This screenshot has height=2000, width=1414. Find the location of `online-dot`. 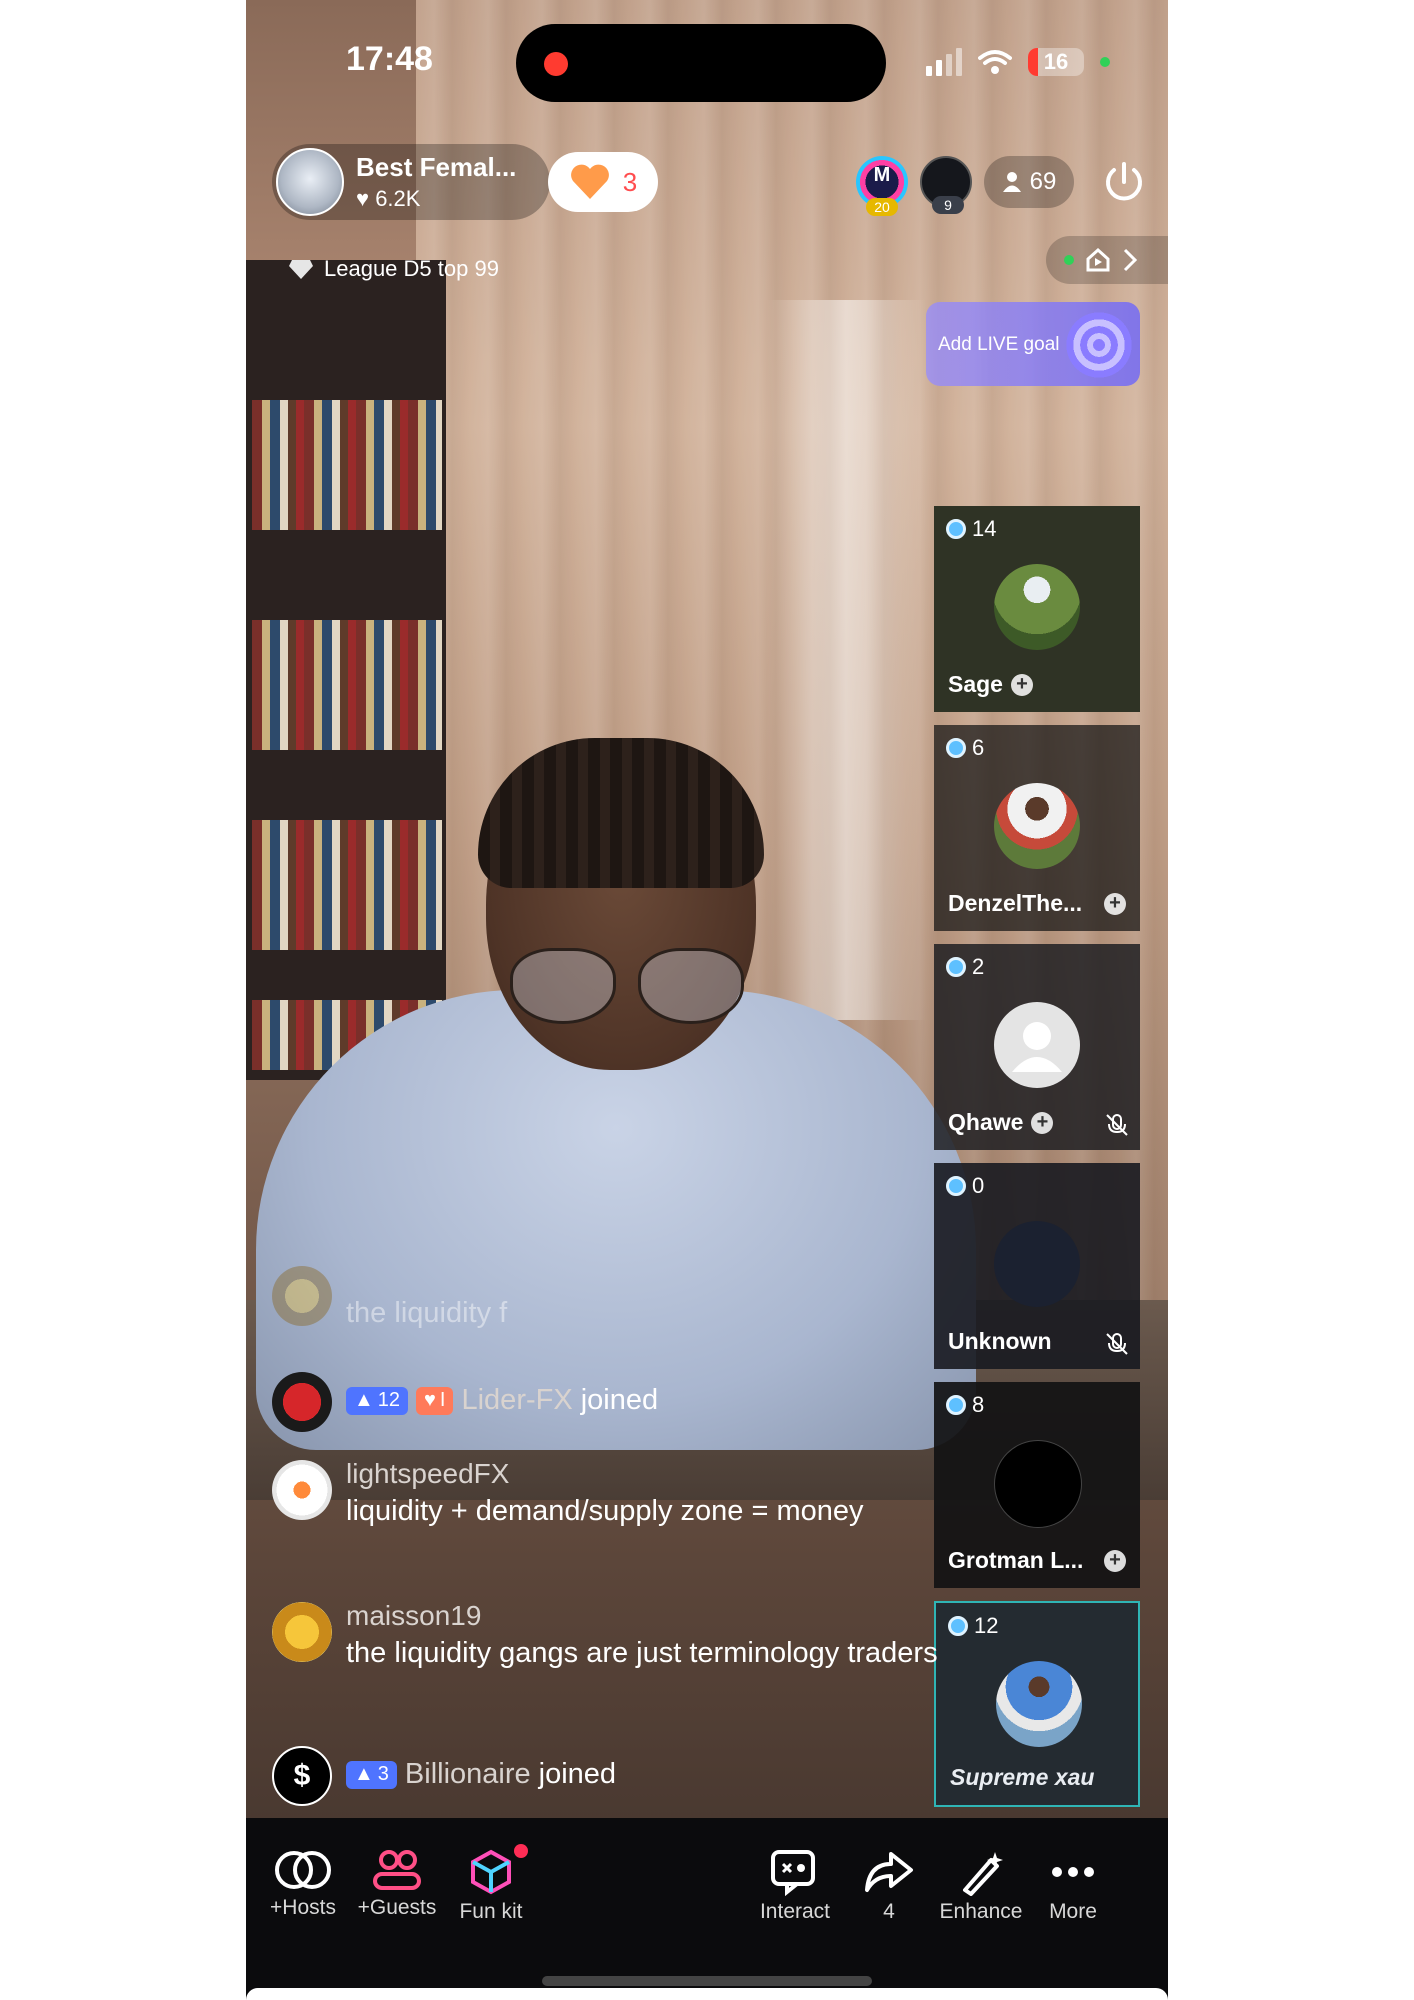

online-dot is located at coordinates (1069, 260).